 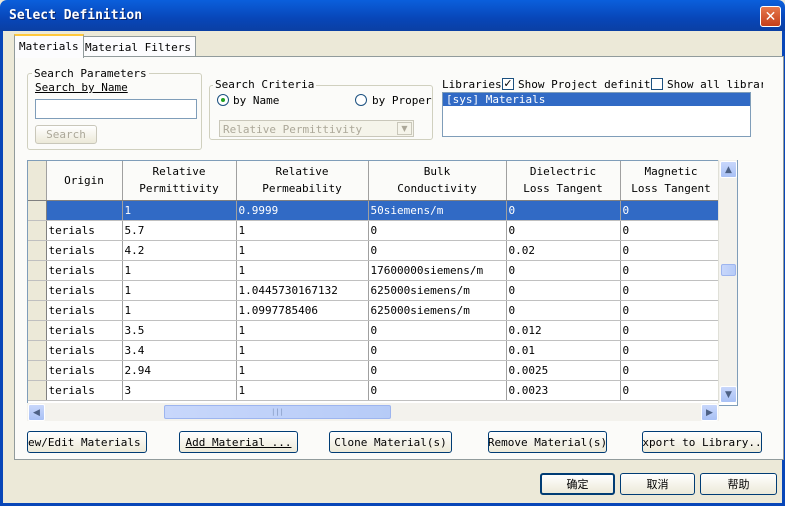 What do you see at coordinates (179, 330) in the screenshot?
I see `cell-permittivity: 3.5` at bounding box center [179, 330].